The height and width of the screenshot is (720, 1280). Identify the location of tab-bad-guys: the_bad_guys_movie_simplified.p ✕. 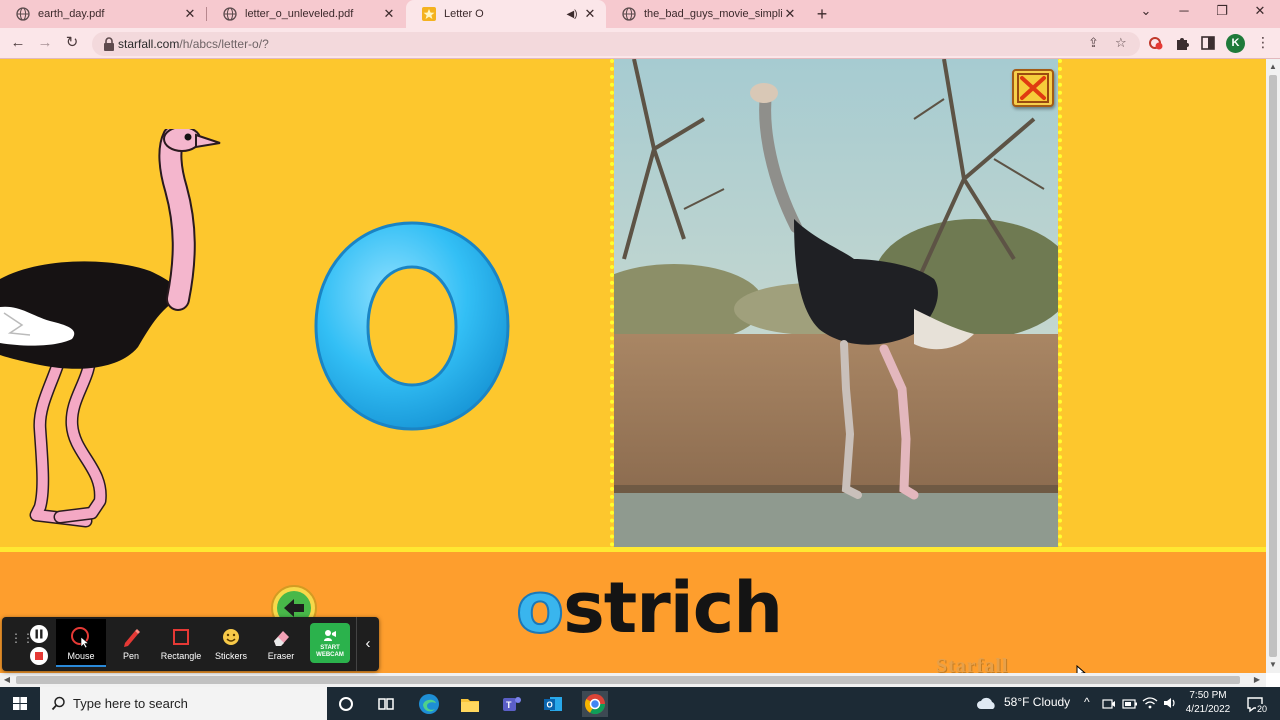
(706, 14).